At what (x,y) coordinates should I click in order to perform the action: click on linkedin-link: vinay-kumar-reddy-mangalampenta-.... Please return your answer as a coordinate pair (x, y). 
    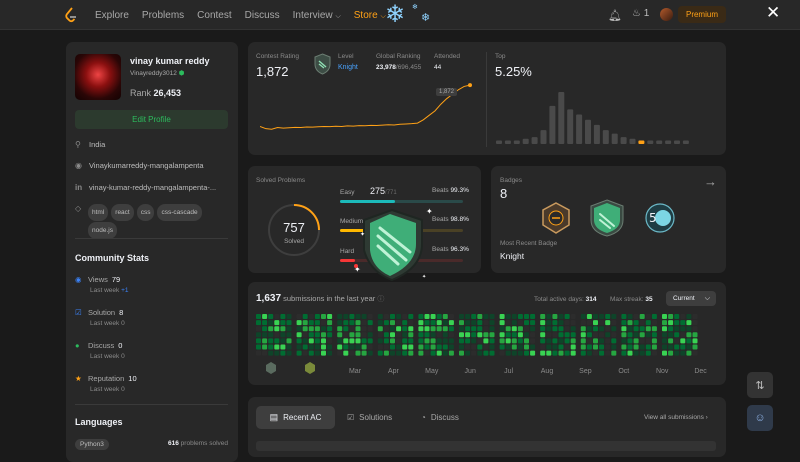
    Looking at the image, I should click on (152, 187).